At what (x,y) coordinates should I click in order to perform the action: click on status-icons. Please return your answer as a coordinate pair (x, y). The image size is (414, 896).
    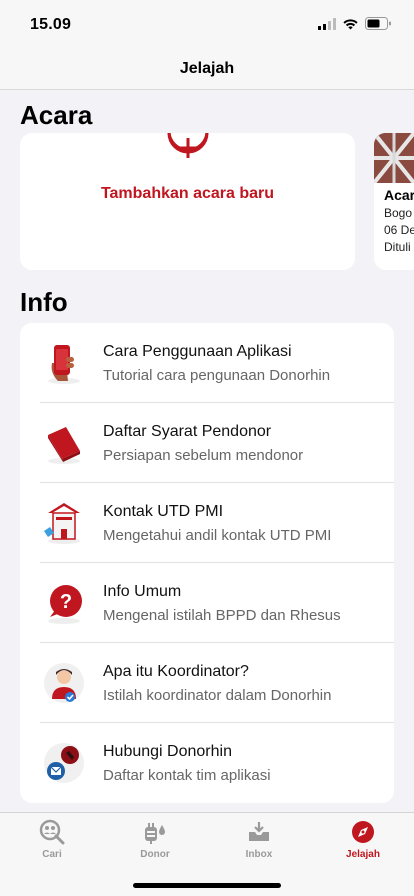
    Looking at the image, I should click on (355, 23).